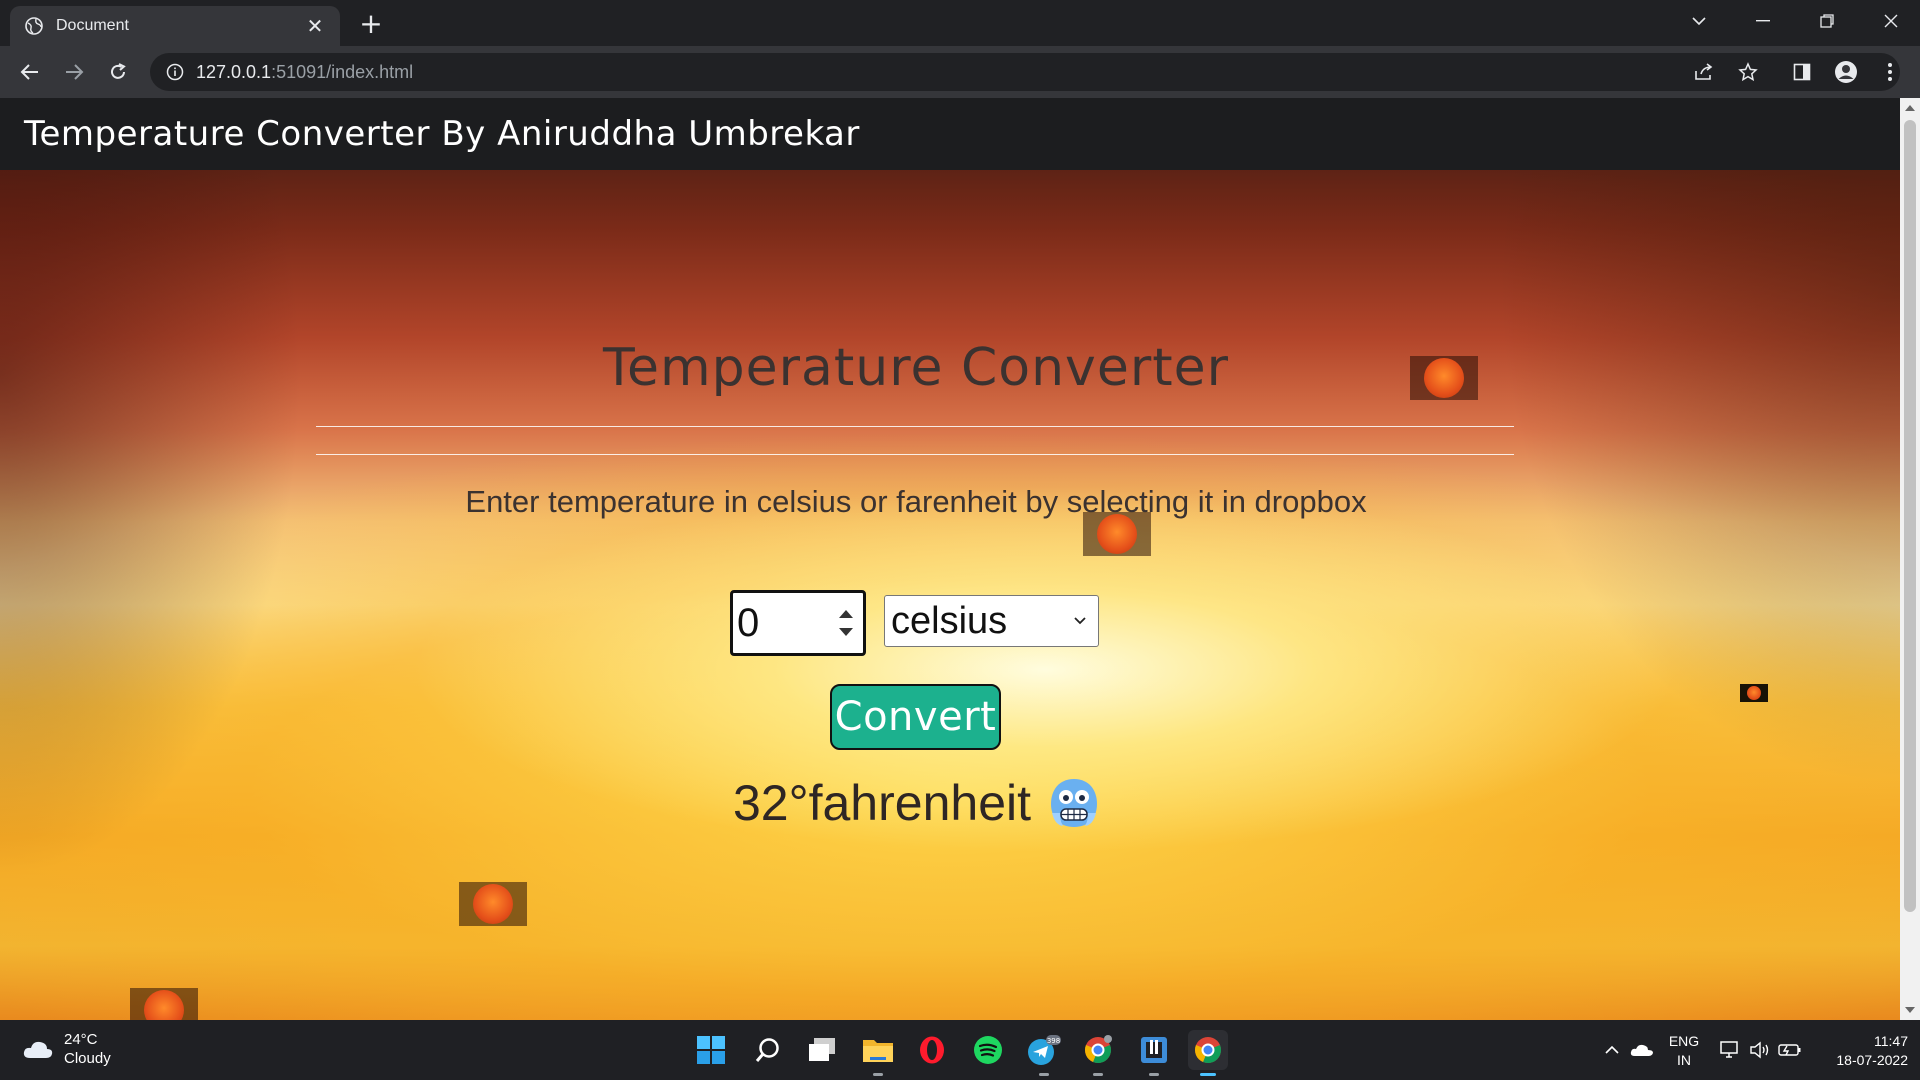 This screenshot has width=1920, height=1080. I want to click on unit-selected-value: celsius, so click(949, 620).